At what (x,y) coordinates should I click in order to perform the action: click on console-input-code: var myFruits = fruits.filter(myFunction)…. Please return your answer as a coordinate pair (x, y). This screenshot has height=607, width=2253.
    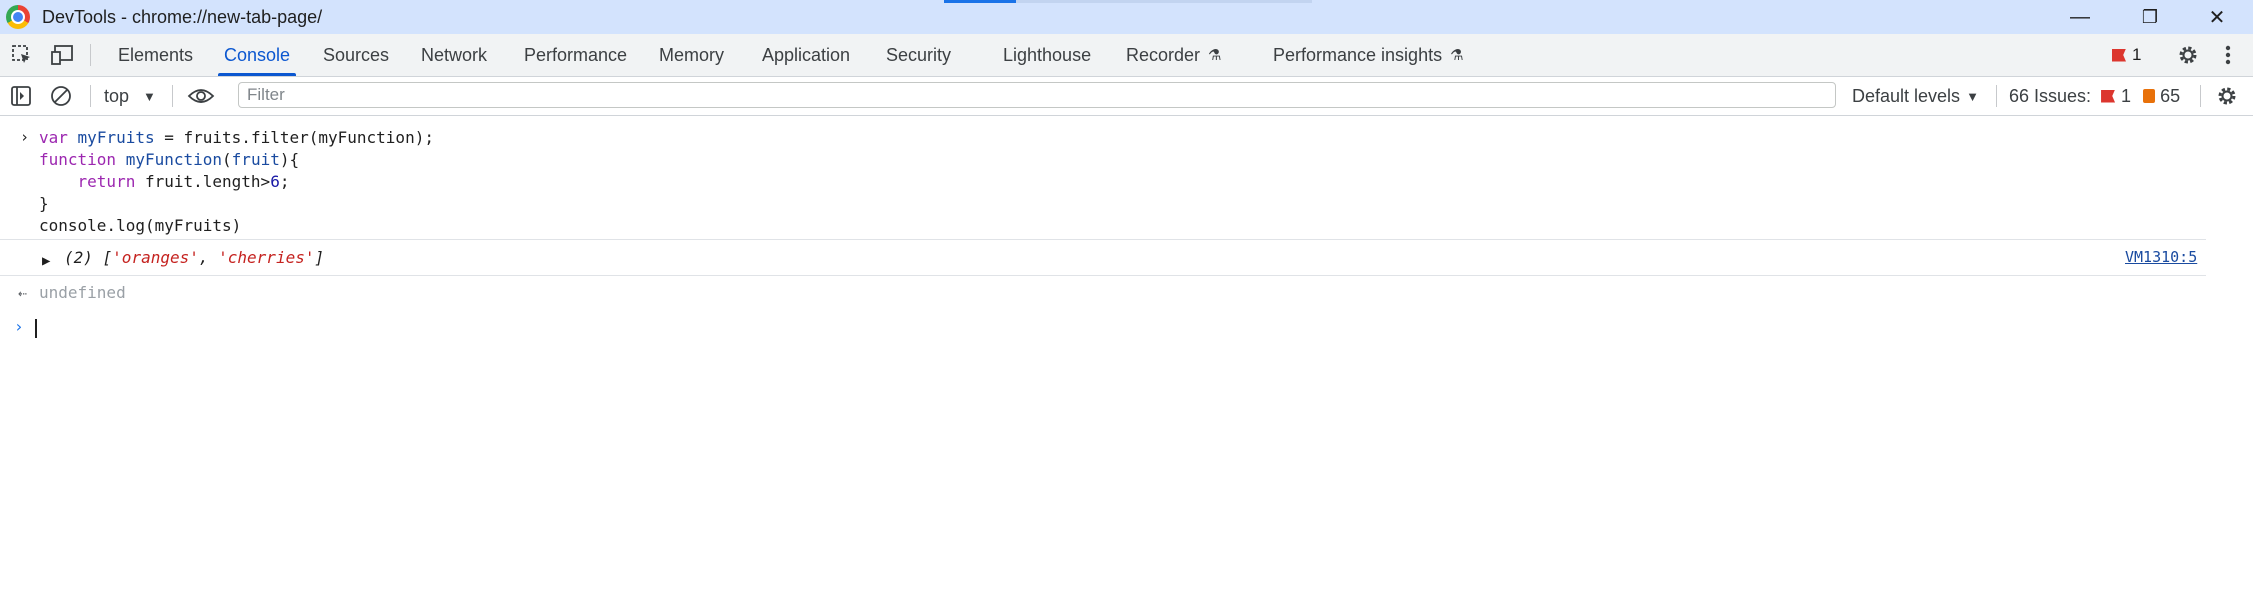
    Looking at the image, I should click on (236, 181).